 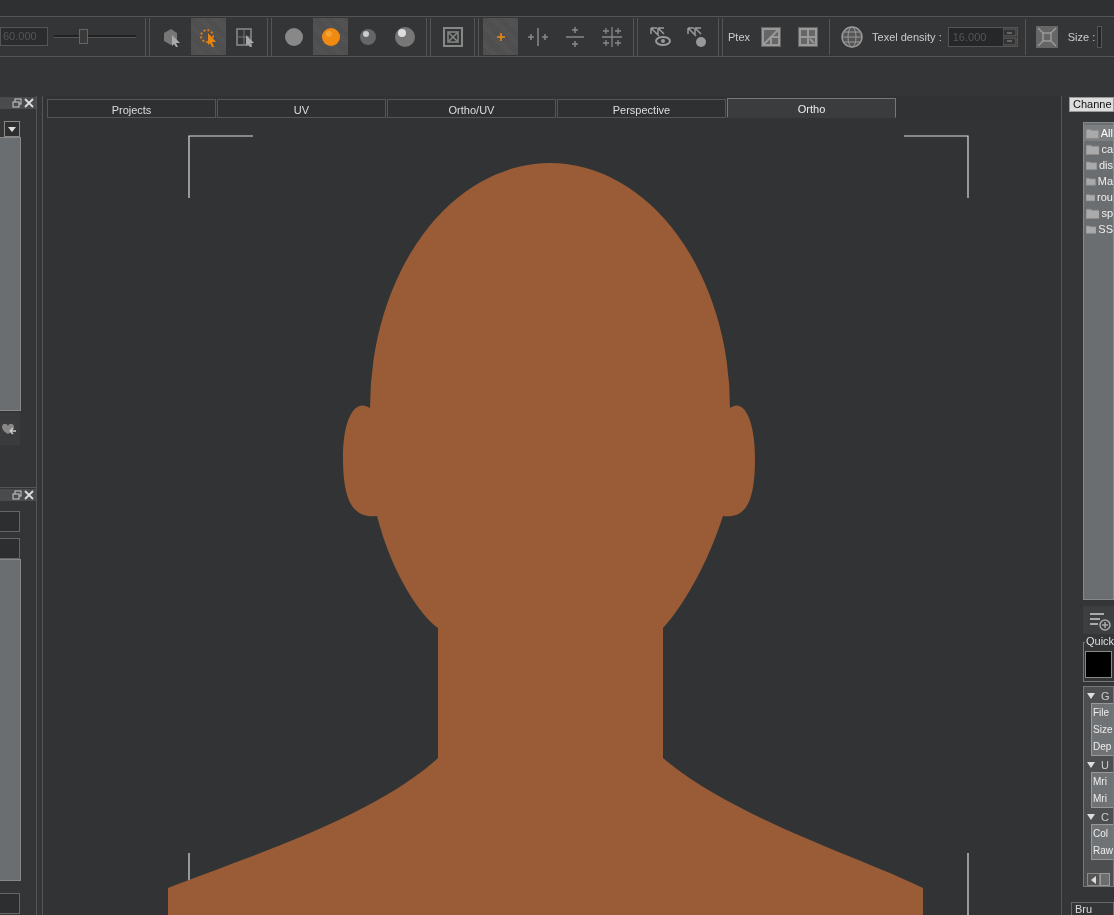 What do you see at coordinates (1098, 181) in the screenshot?
I see `channel-item: Ma` at bounding box center [1098, 181].